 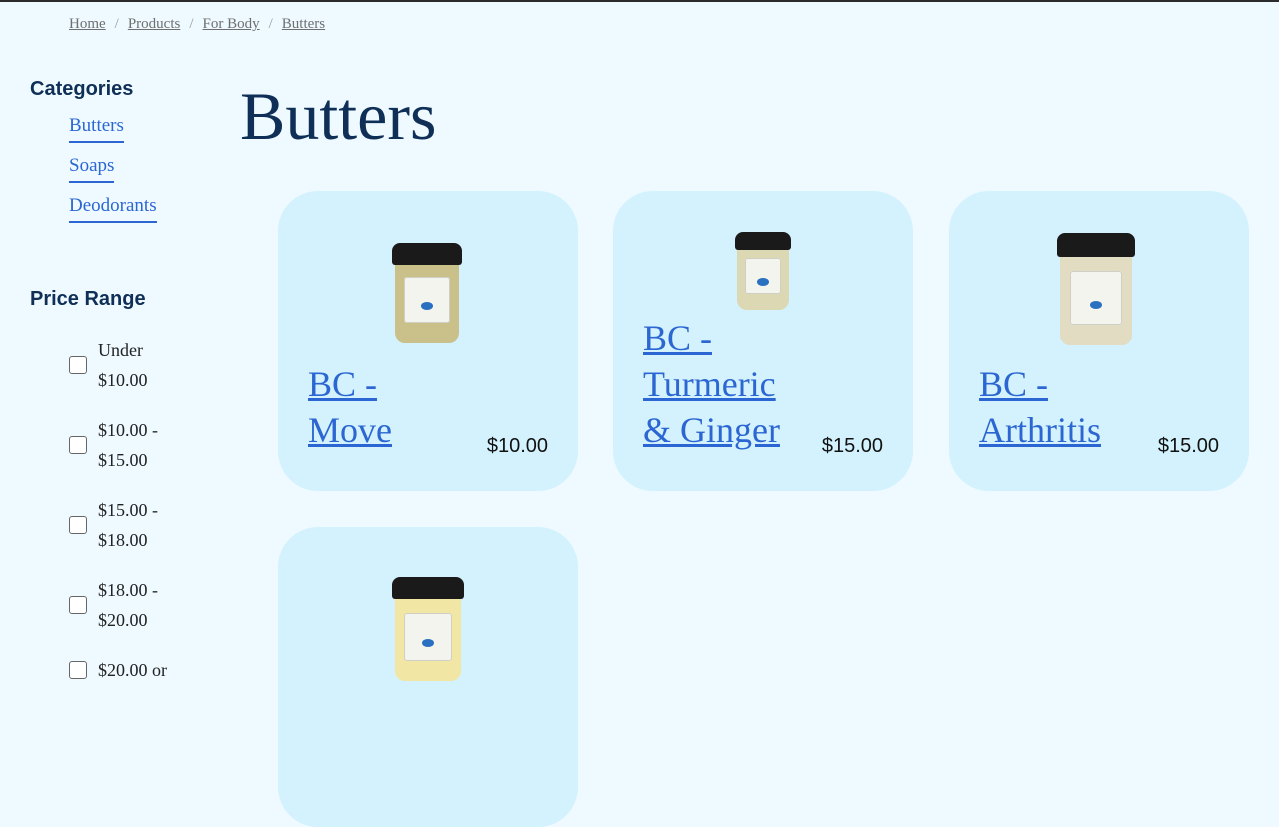 I want to click on category-list: Butters Soaps Deodorants, so click(x=139, y=169).